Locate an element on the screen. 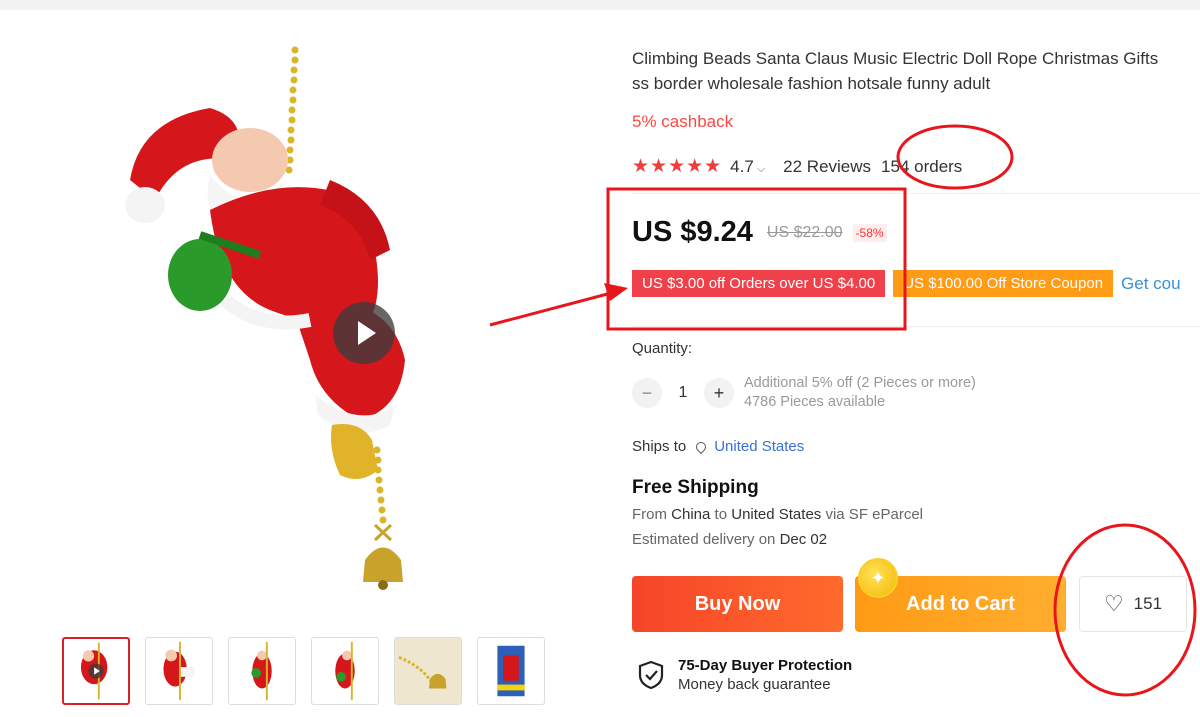 The height and width of the screenshot is (717, 1200). free-shipping-title: Free Shipping is located at coordinates (695, 487).